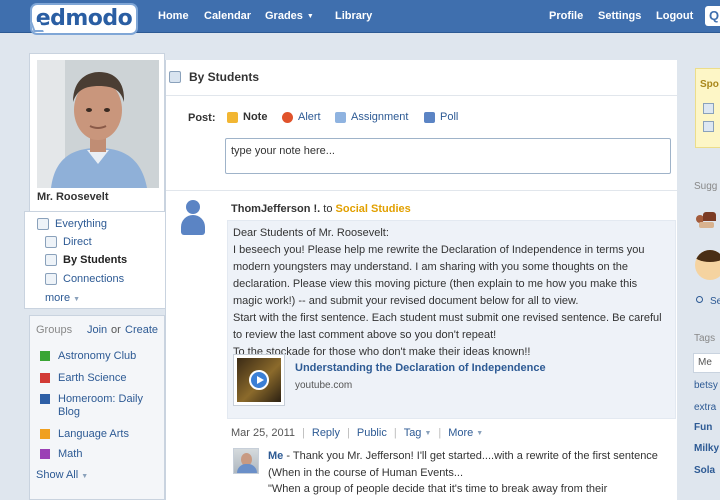  I want to click on post-date: Mar 25, 2011, so click(263, 433).